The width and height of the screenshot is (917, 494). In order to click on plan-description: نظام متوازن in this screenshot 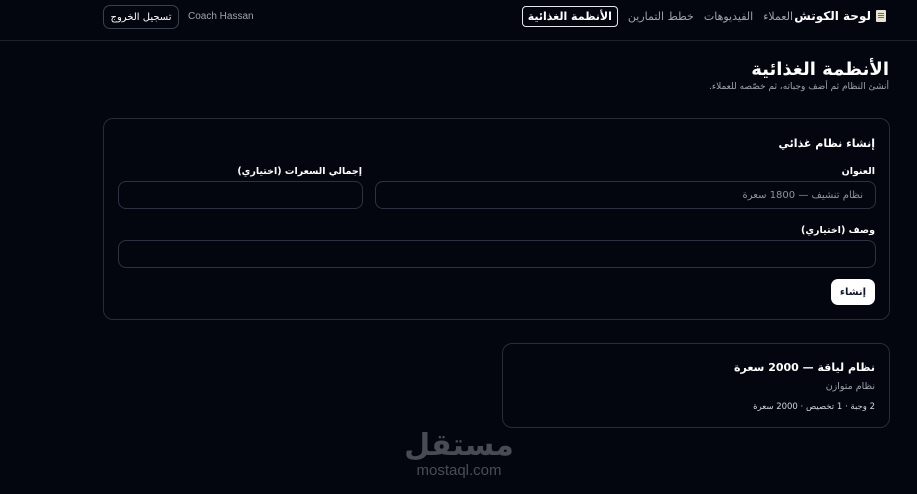, I will do `click(850, 386)`.